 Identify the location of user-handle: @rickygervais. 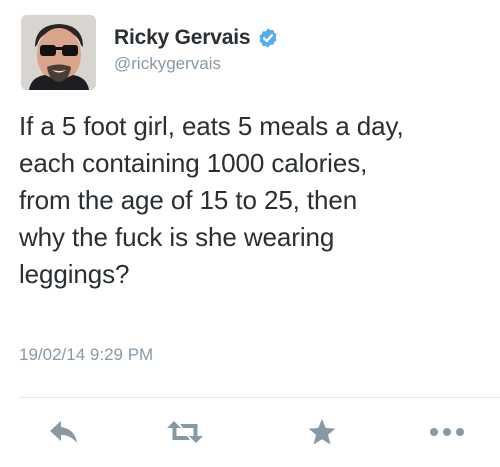
(167, 64).